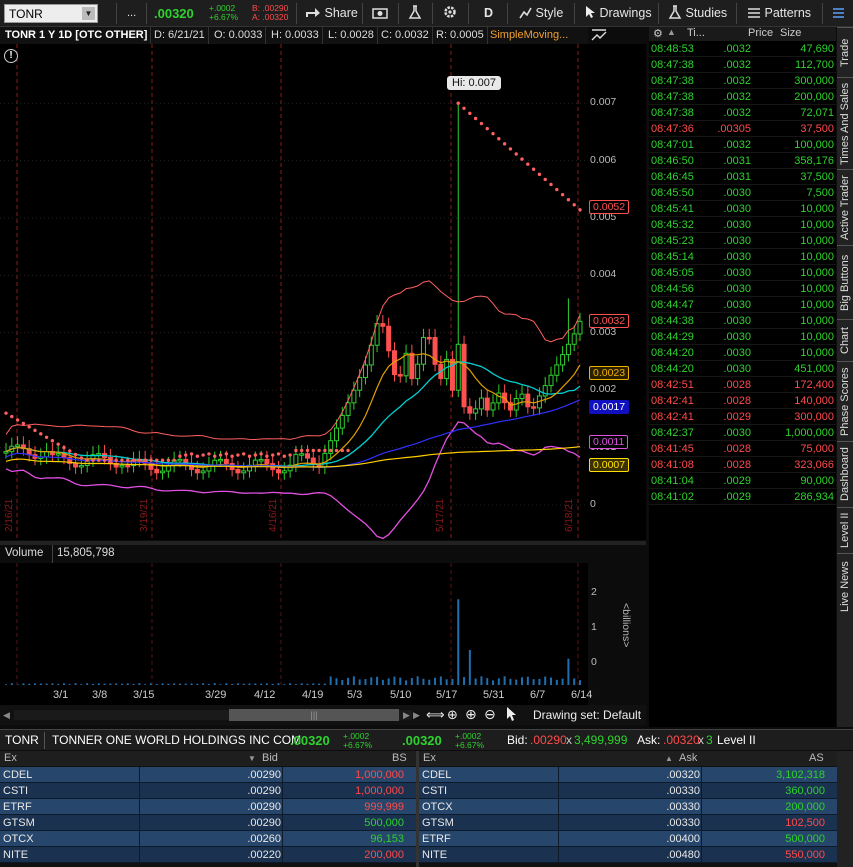 Image resolution: width=853 pixels, height=867 pixels. What do you see at coordinates (488, 13) in the screenshot?
I see `period-button: D` at bounding box center [488, 13].